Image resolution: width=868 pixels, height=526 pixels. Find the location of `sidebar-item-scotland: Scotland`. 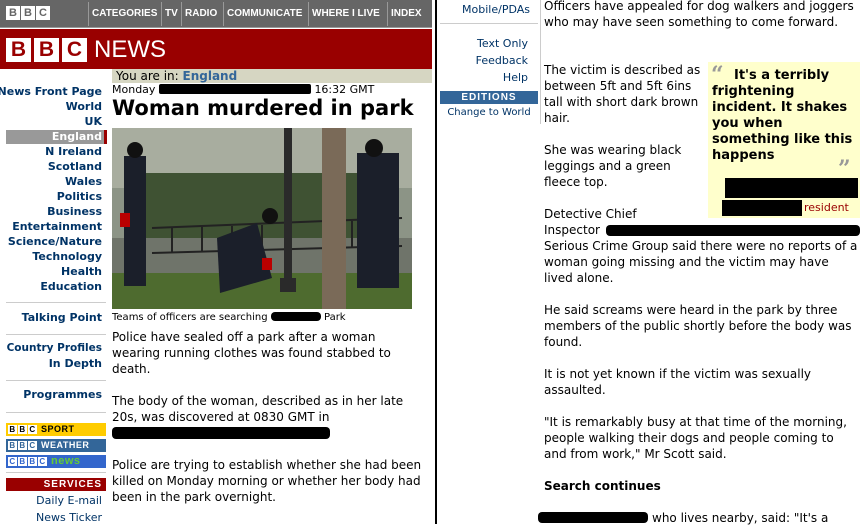

sidebar-item-scotland: Scotland is located at coordinates (75, 166).